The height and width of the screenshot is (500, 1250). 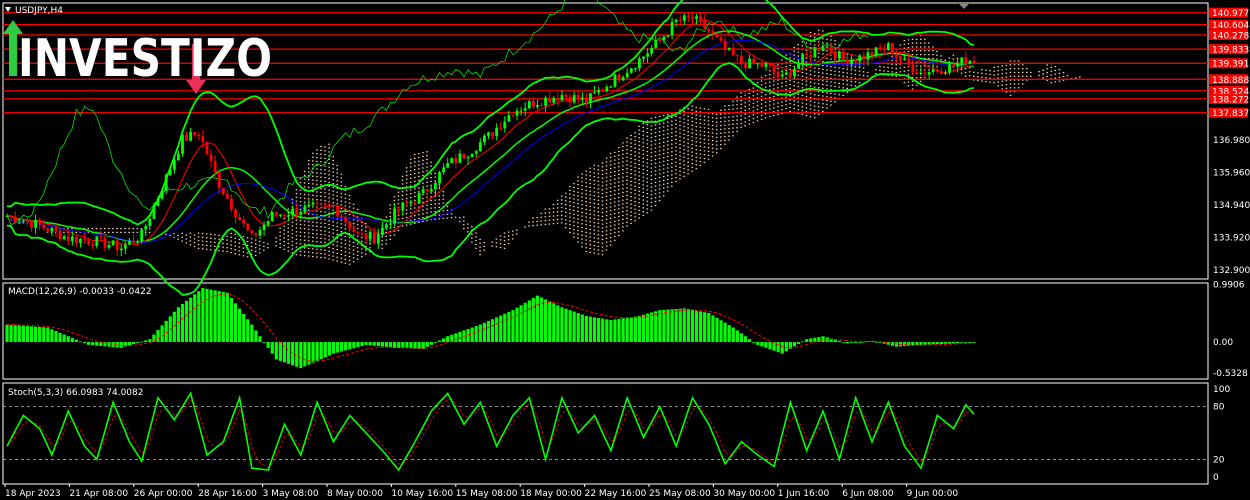 I want to click on level-tag-label: 138.272, so click(x=1230, y=100).